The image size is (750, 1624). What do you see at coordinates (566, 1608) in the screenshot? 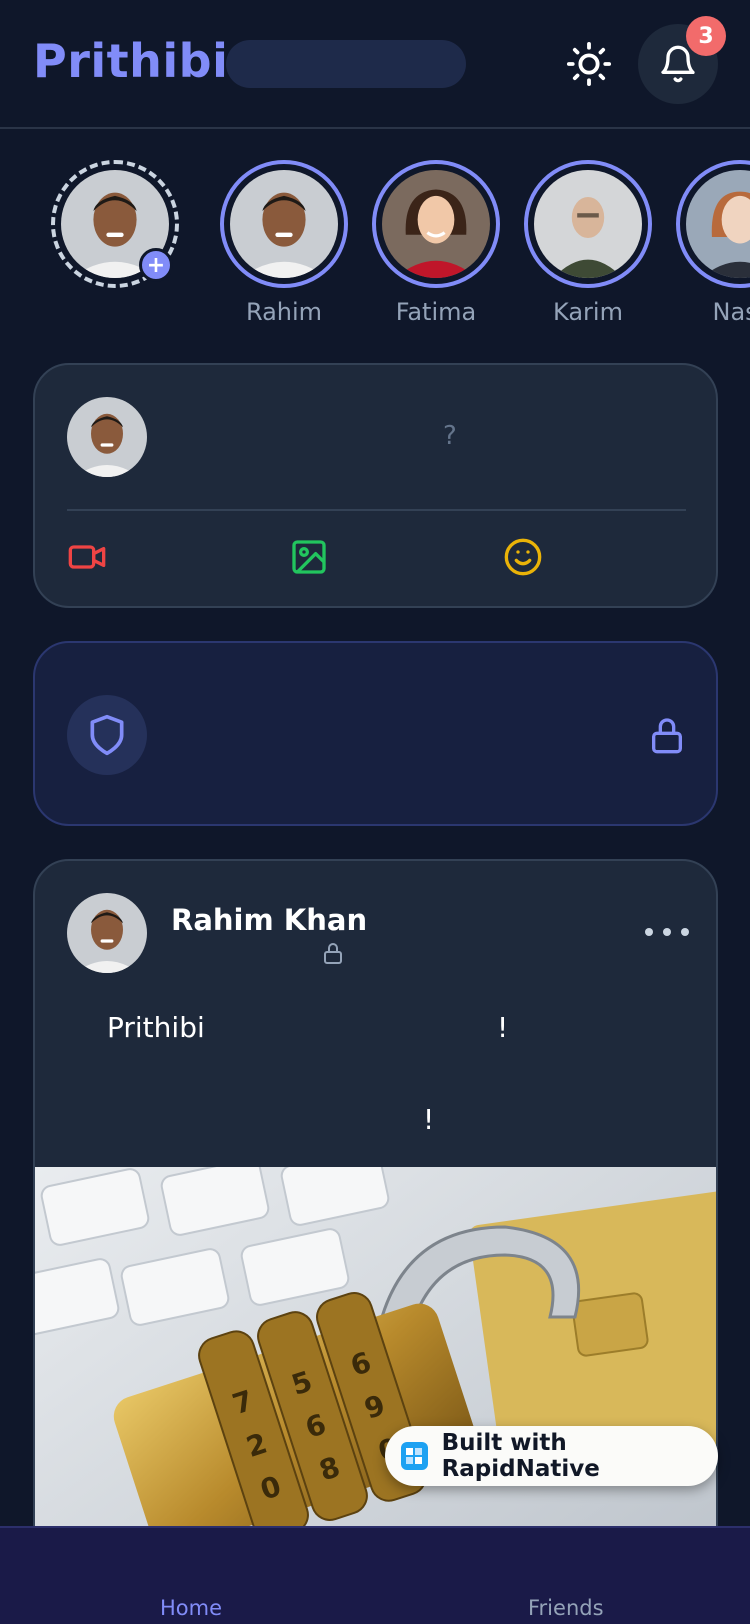
I see `nav-item-friends: Friends` at bounding box center [566, 1608].